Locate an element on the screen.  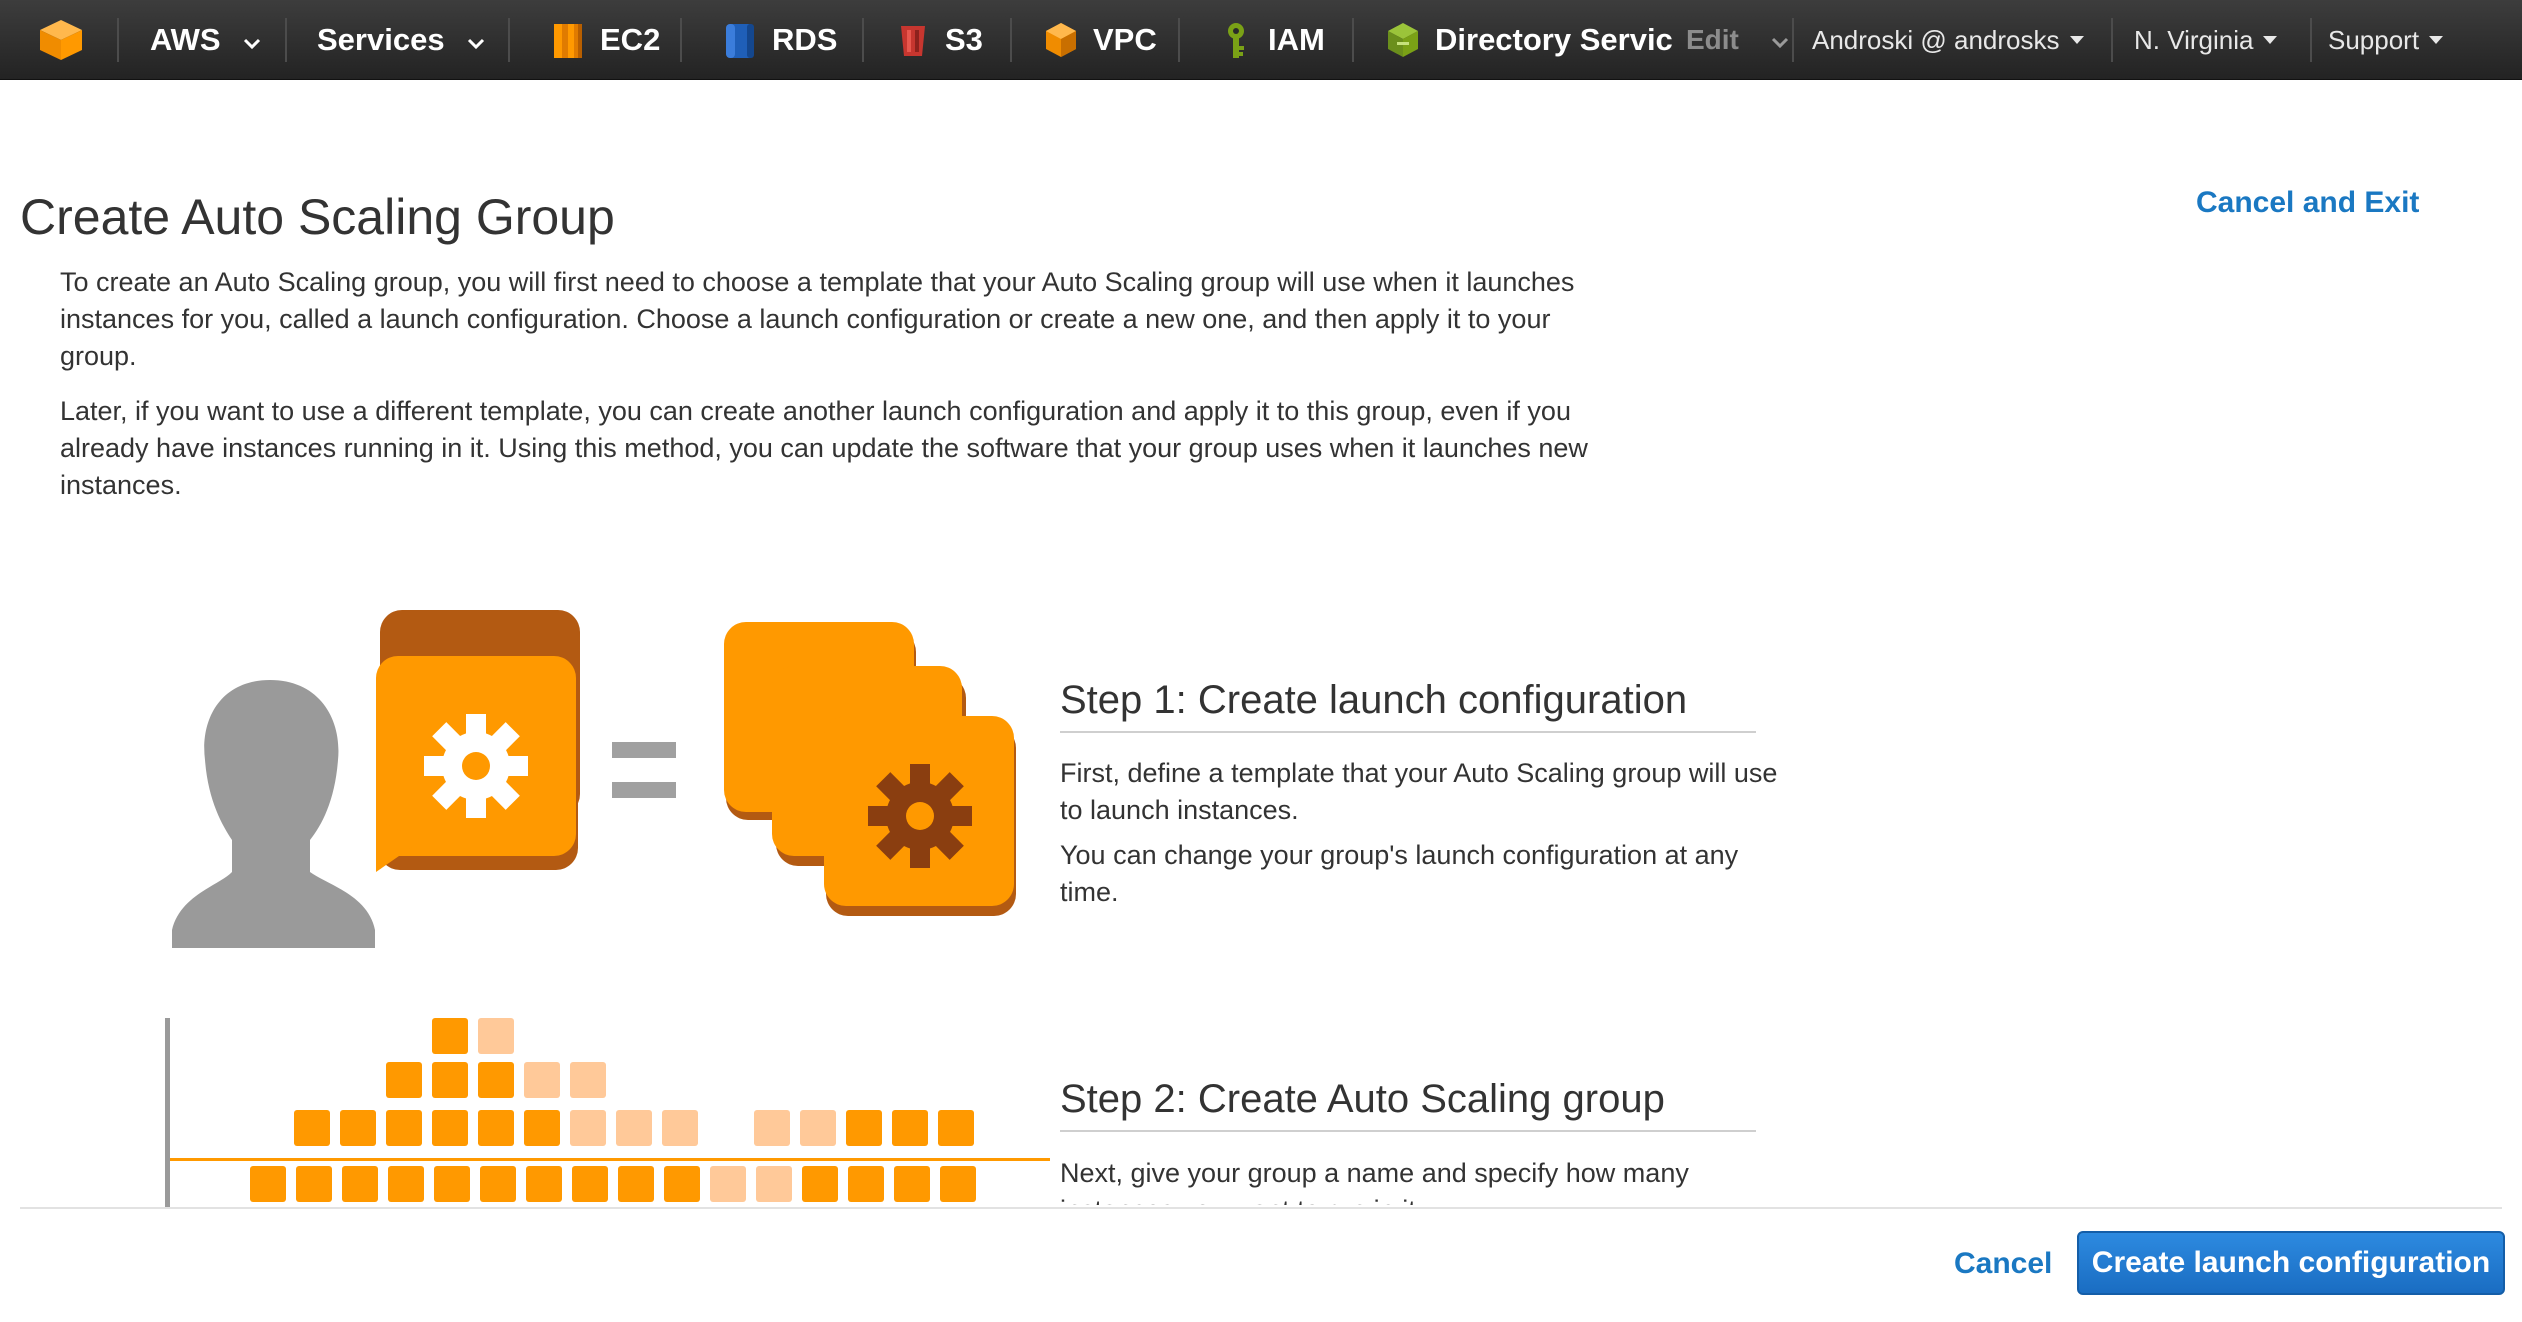
support-menu-label: Support is located at coordinates (2374, 39).